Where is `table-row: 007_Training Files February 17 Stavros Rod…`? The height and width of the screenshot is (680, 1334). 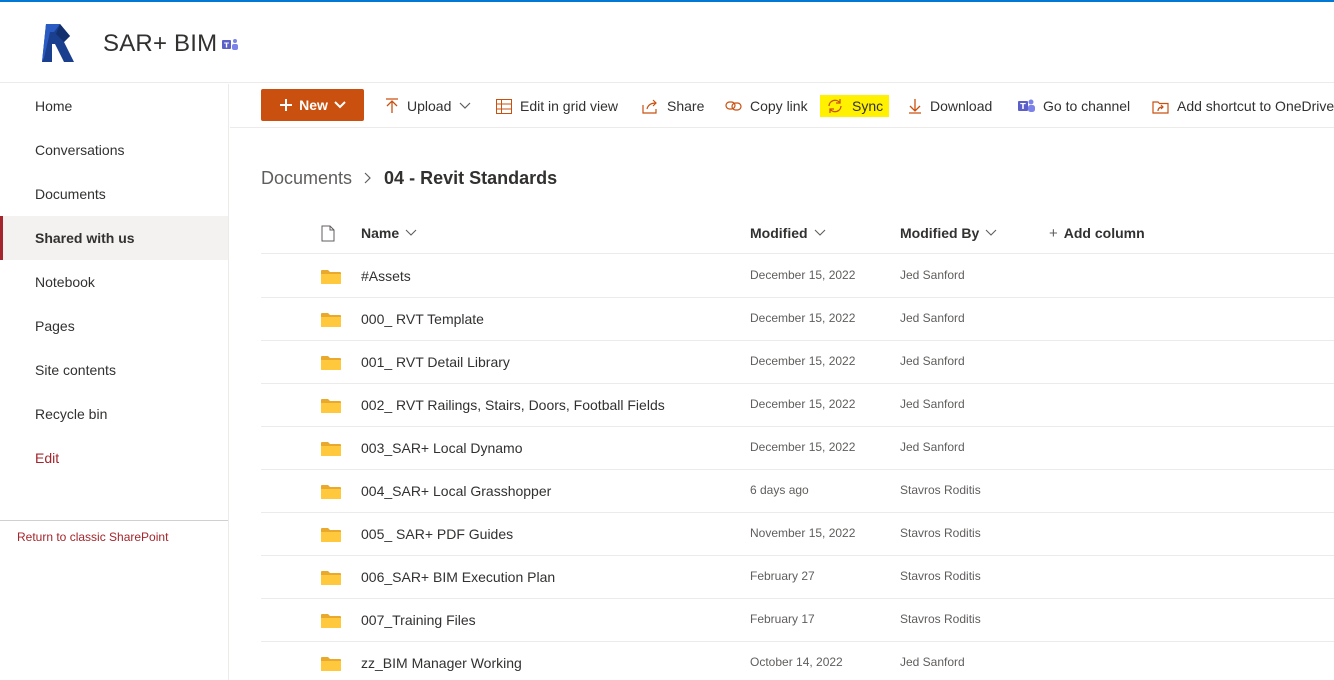
table-row: 007_Training Files February 17 Stavros Rod… is located at coordinates (797, 620).